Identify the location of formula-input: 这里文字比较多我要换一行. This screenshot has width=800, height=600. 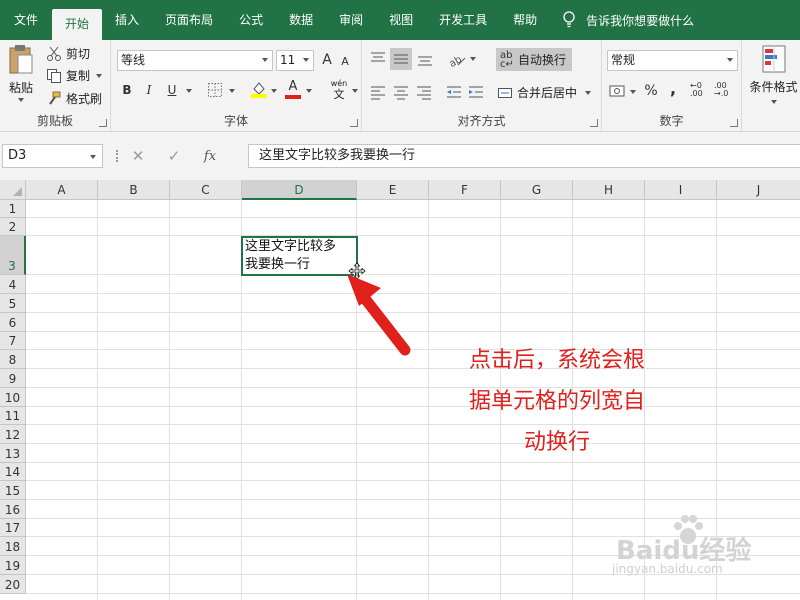
(524, 156).